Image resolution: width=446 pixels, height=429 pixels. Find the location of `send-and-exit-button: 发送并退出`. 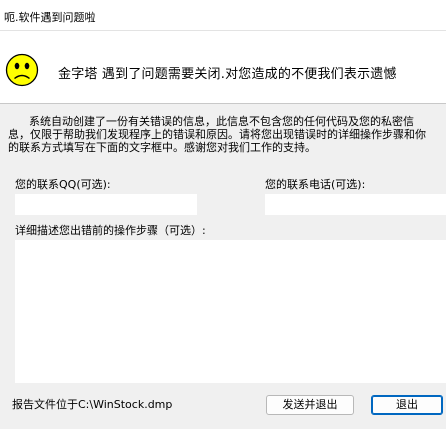

send-and-exit-button: 发送并退出 is located at coordinates (310, 405).